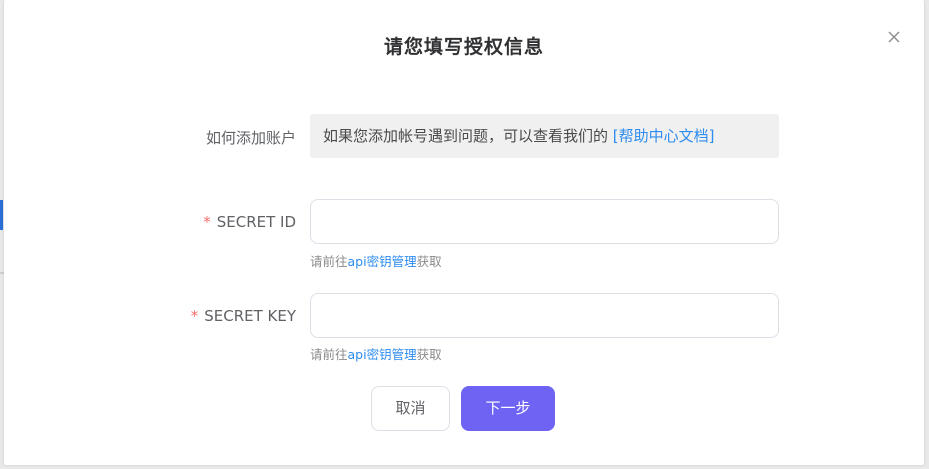 This screenshot has width=929, height=469. What do you see at coordinates (250, 138) in the screenshot?
I see `how-to-add-label: 如何添加账户` at bounding box center [250, 138].